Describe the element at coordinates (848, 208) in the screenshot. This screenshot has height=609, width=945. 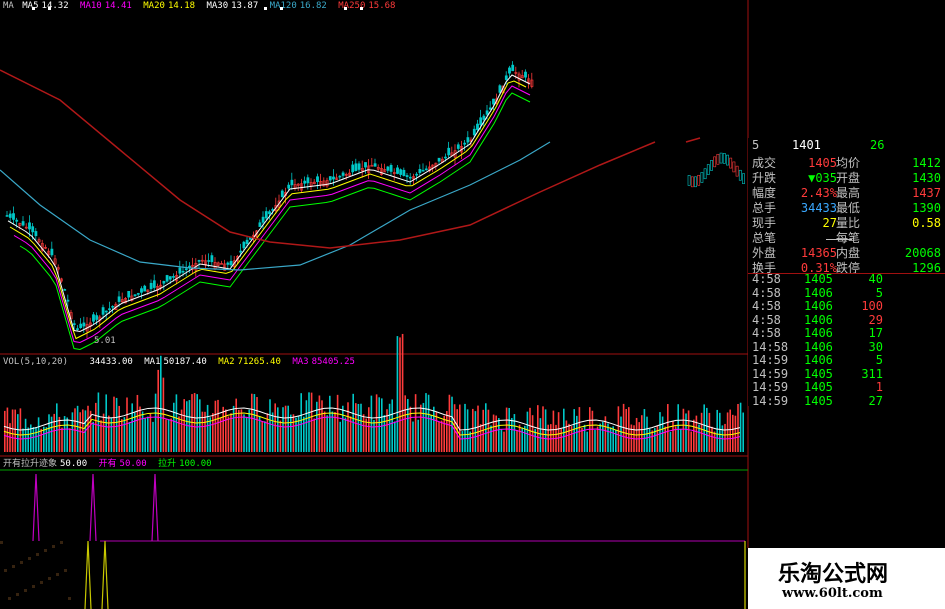
I see `quote-label: 最低` at that location.